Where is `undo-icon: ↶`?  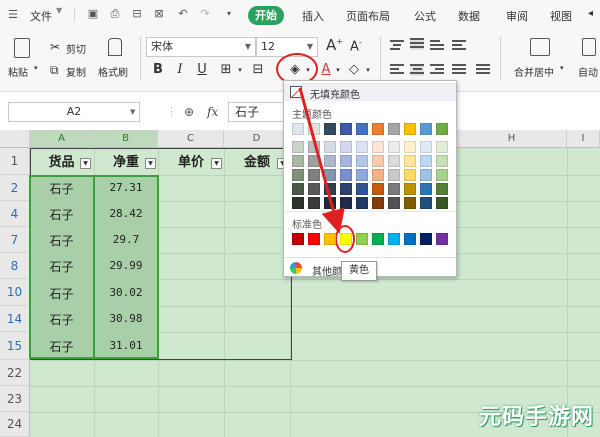
undo-icon: ↶ is located at coordinates (183, 14).